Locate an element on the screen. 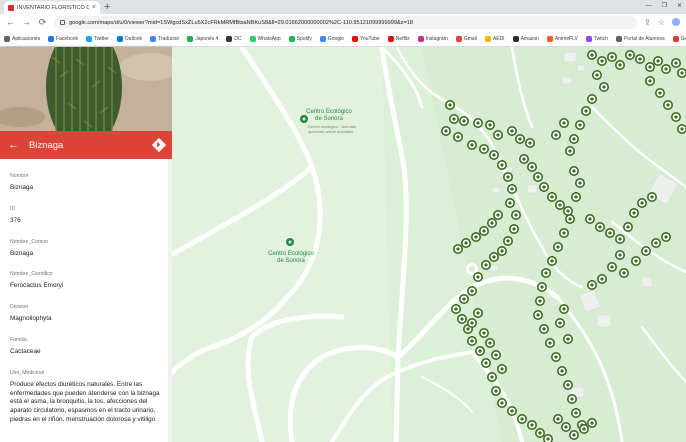  field-familia: Familia Cactaceae is located at coordinates (88, 347).